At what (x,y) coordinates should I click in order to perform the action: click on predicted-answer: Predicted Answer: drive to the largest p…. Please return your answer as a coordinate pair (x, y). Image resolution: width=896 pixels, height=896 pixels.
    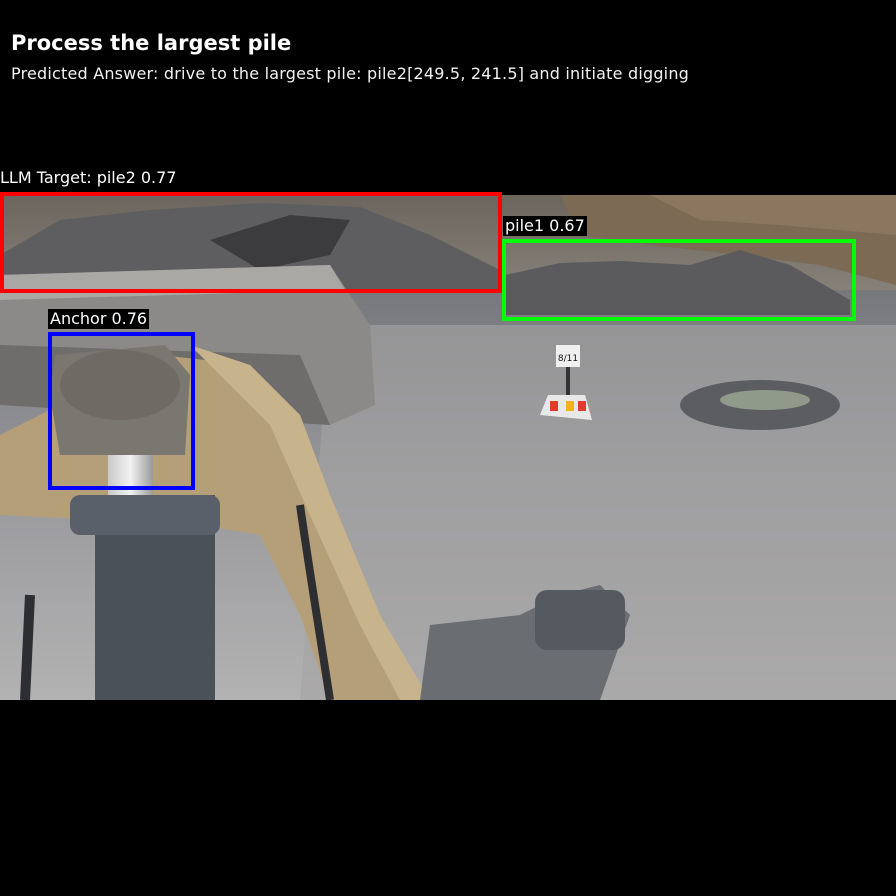
    Looking at the image, I should click on (350, 73).